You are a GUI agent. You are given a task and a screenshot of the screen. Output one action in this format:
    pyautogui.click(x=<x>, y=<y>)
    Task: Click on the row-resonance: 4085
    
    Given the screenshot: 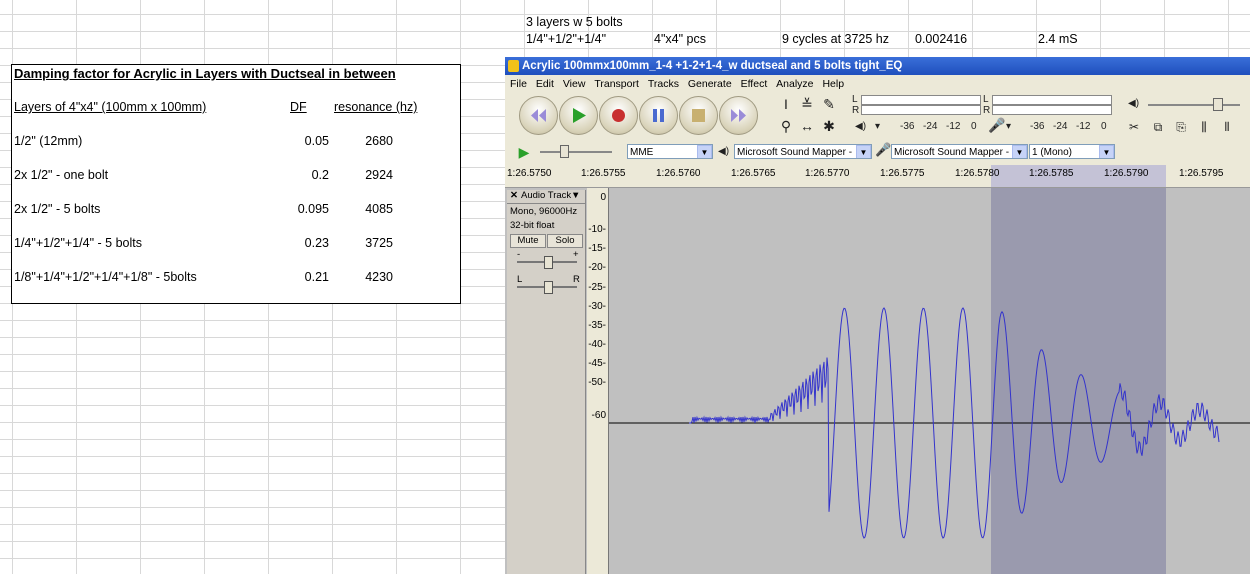 What is the action you would take?
    pyautogui.click(x=366, y=209)
    